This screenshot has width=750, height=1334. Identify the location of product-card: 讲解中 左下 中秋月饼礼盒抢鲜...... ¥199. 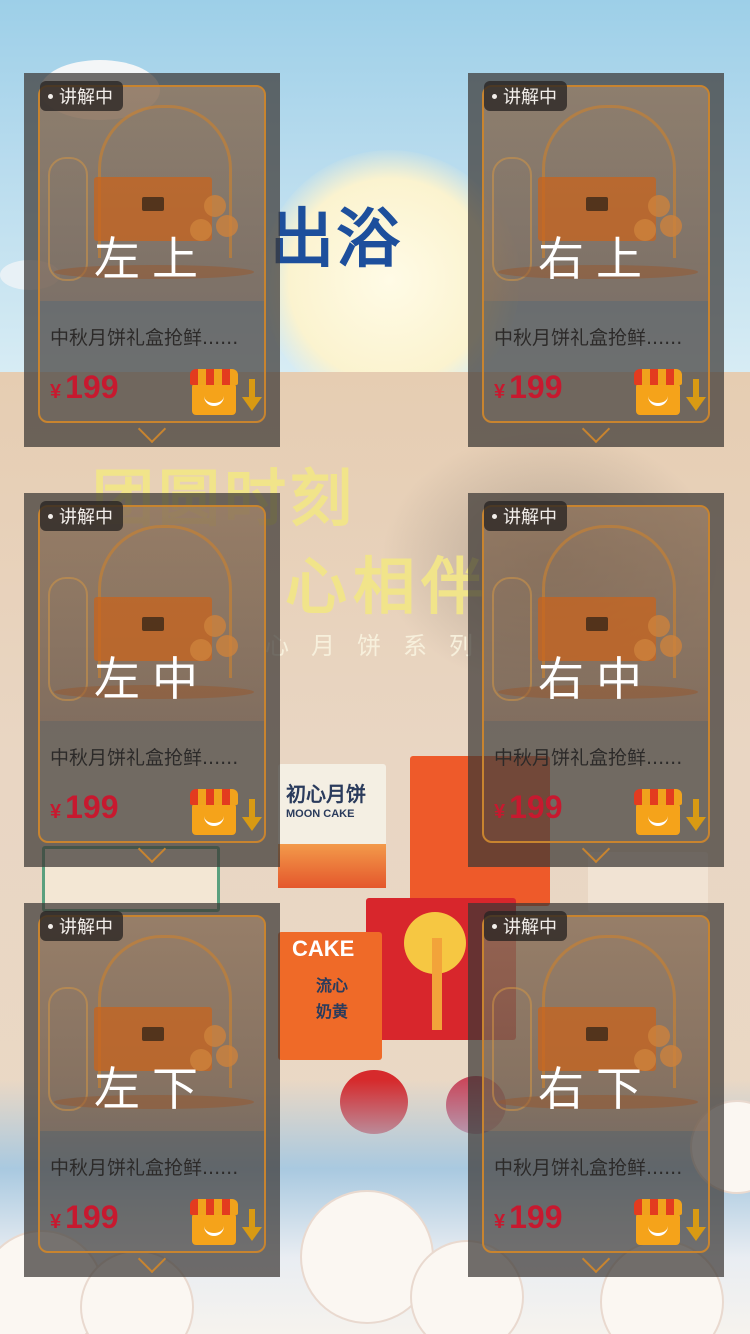
(152, 1090).